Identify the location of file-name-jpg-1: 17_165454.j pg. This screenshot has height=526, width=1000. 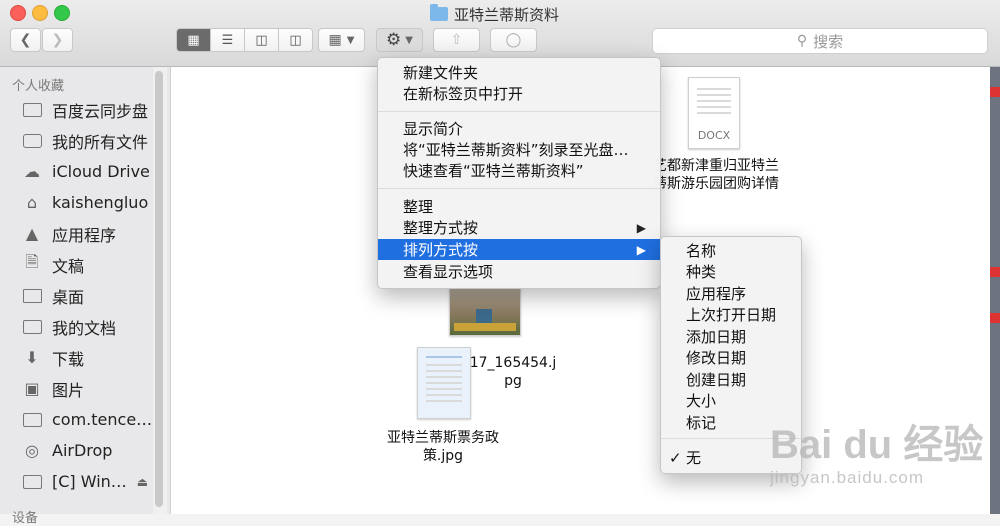
(513, 372).